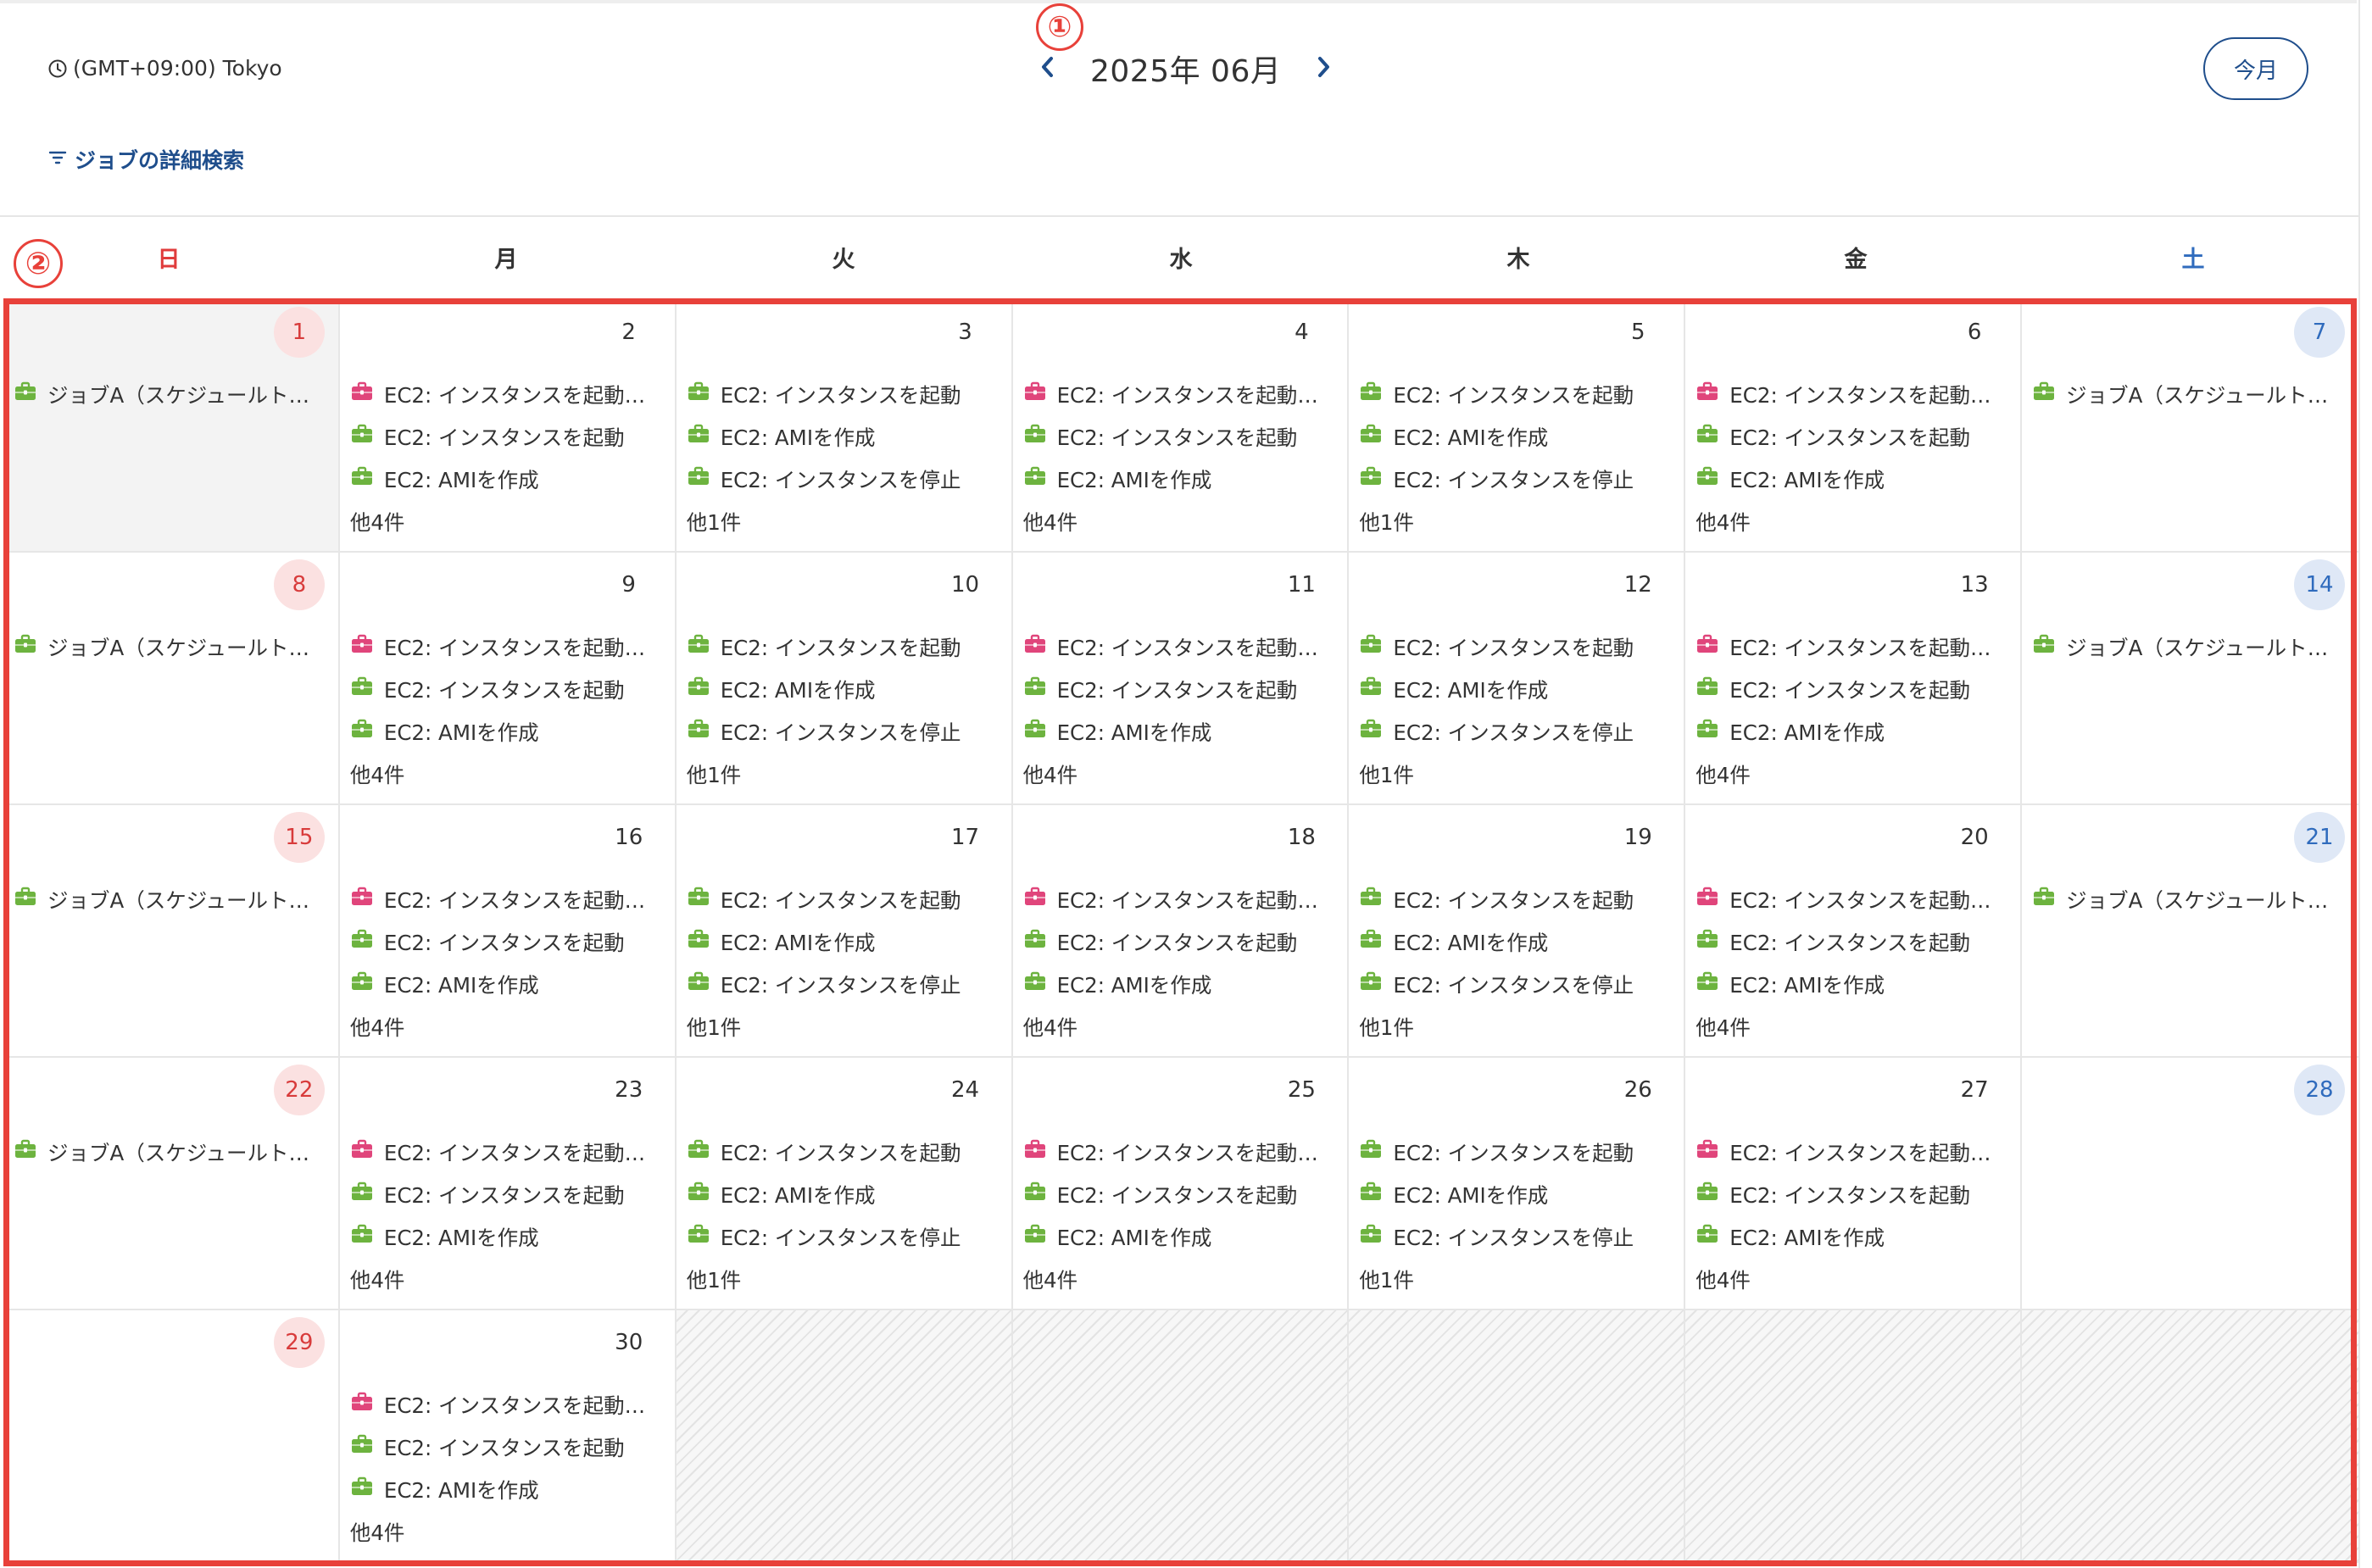  What do you see at coordinates (171, 931) in the screenshot?
I see `calendar-day-cell: 15 ジョブA（スケジュールトリガー）` at bounding box center [171, 931].